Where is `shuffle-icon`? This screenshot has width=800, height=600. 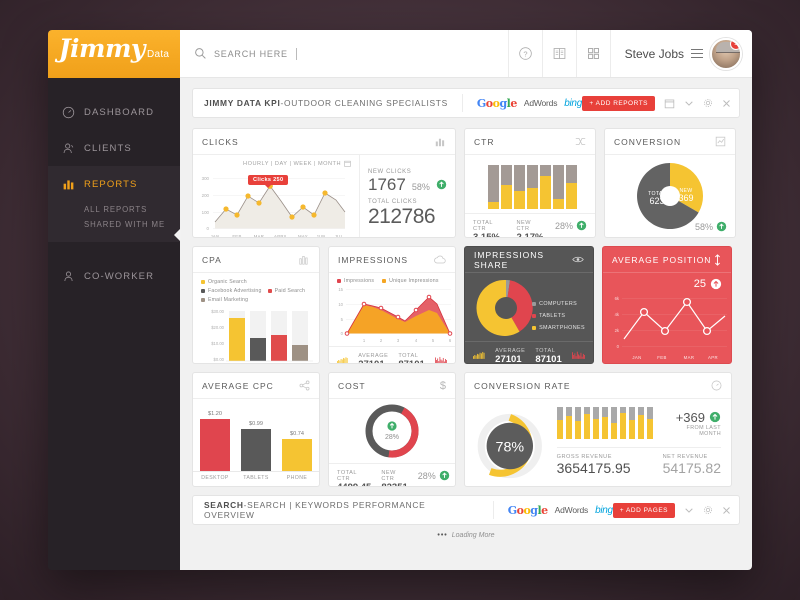 shuffle-icon is located at coordinates (580, 141).